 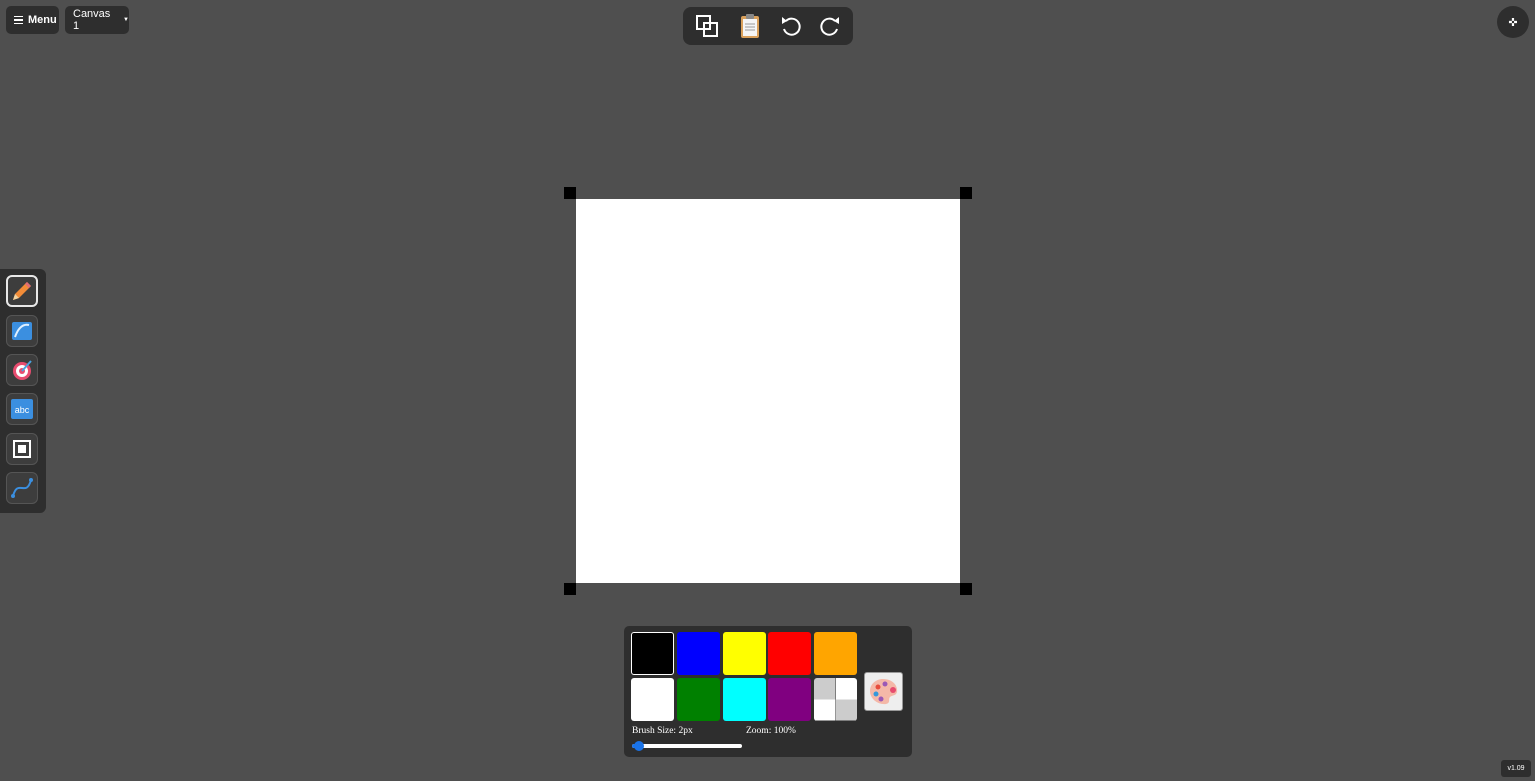 What do you see at coordinates (698, 699) in the screenshot?
I see `color-swatch-green` at bounding box center [698, 699].